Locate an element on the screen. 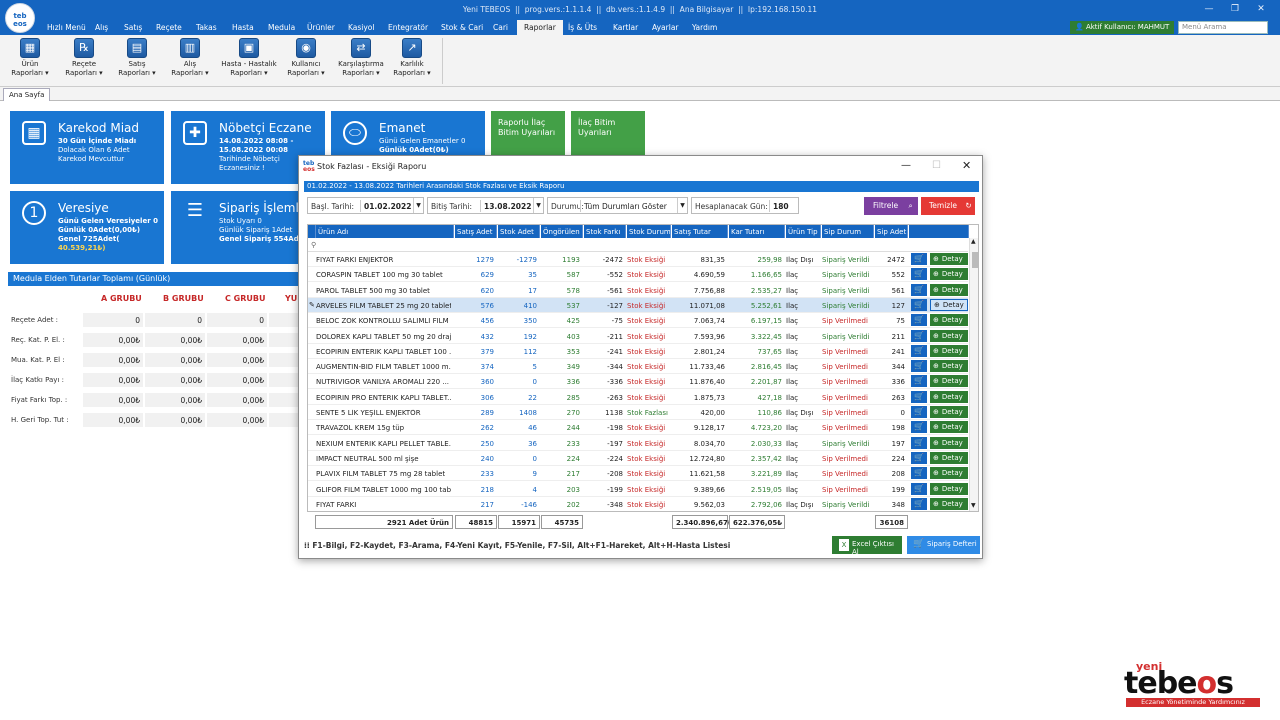 The image size is (1280, 720). menu-search-input: Menü Arama is located at coordinates (1223, 27).